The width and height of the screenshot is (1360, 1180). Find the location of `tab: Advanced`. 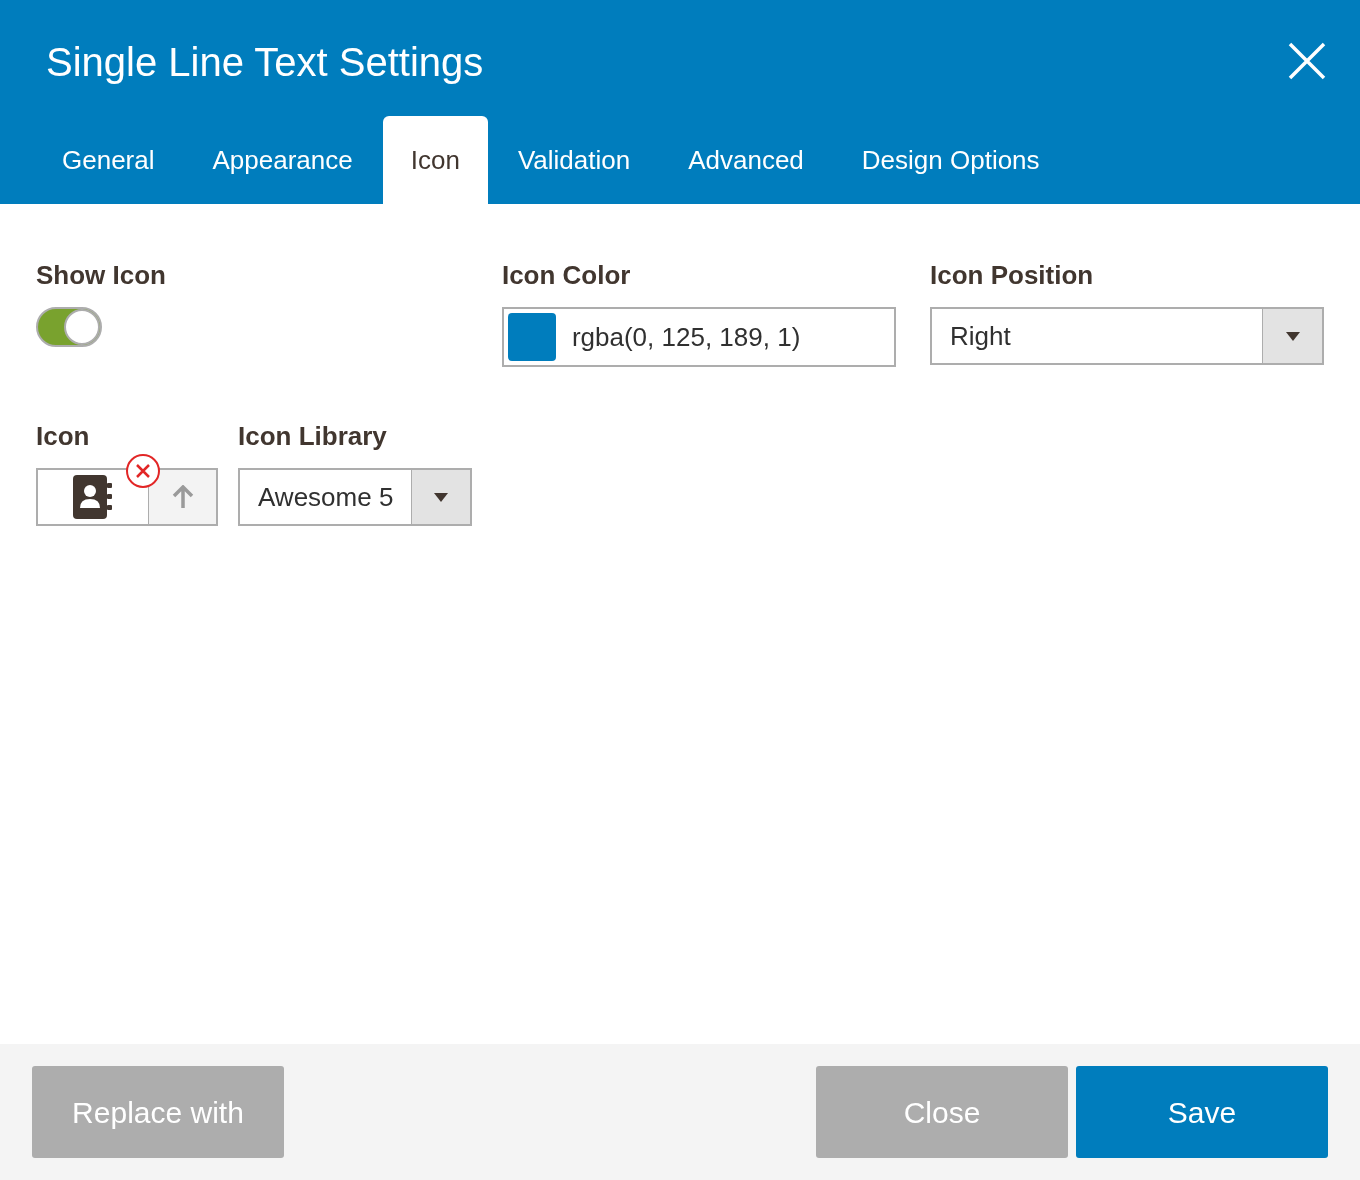

tab: Advanced is located at coordinates (746, 160).